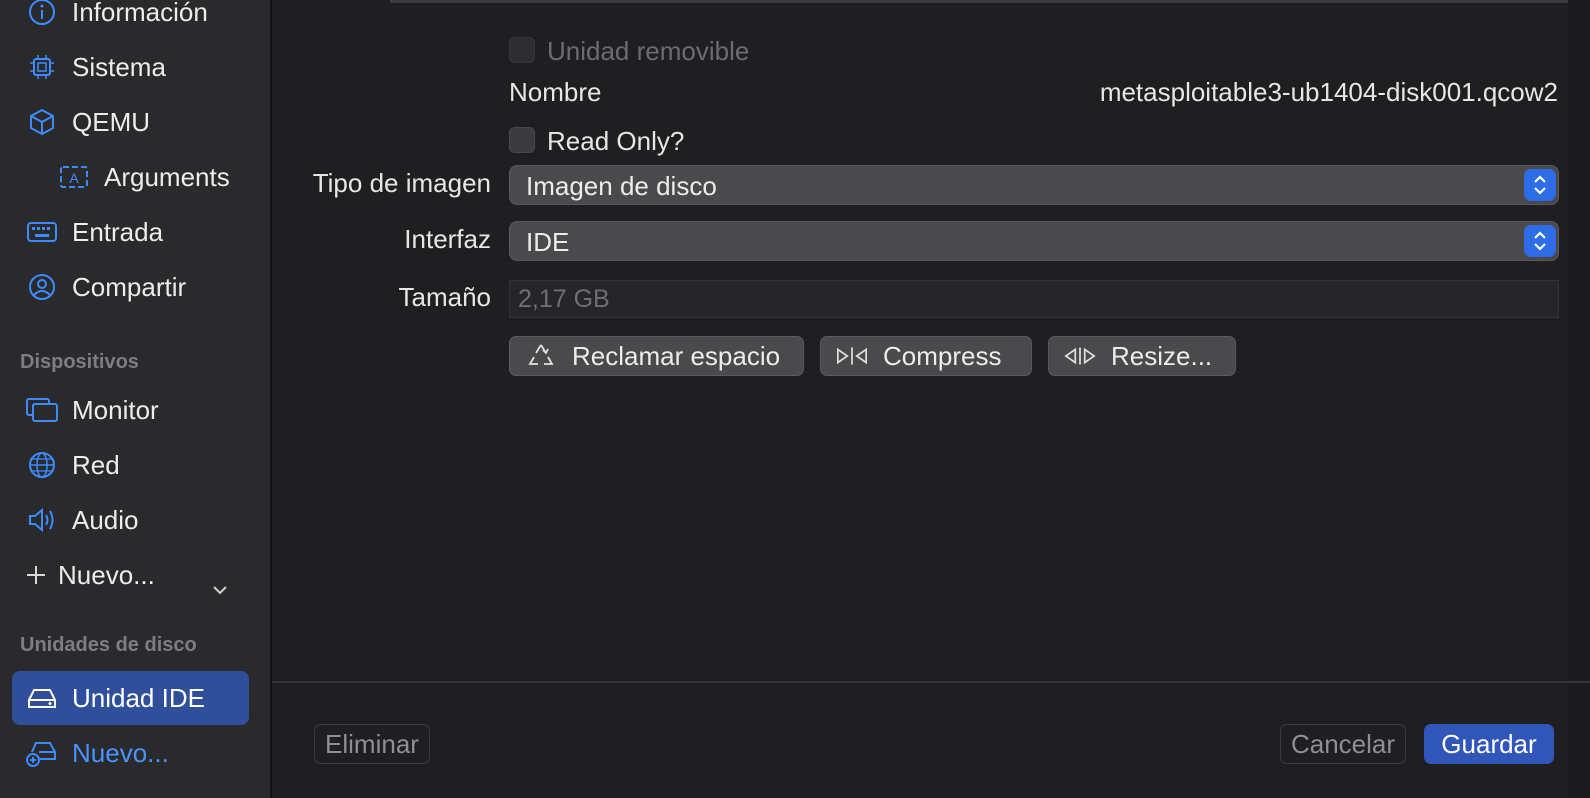 This screenshot has width=1590, height=798. I want to click on compress-label: Compress, so click(942, 355).